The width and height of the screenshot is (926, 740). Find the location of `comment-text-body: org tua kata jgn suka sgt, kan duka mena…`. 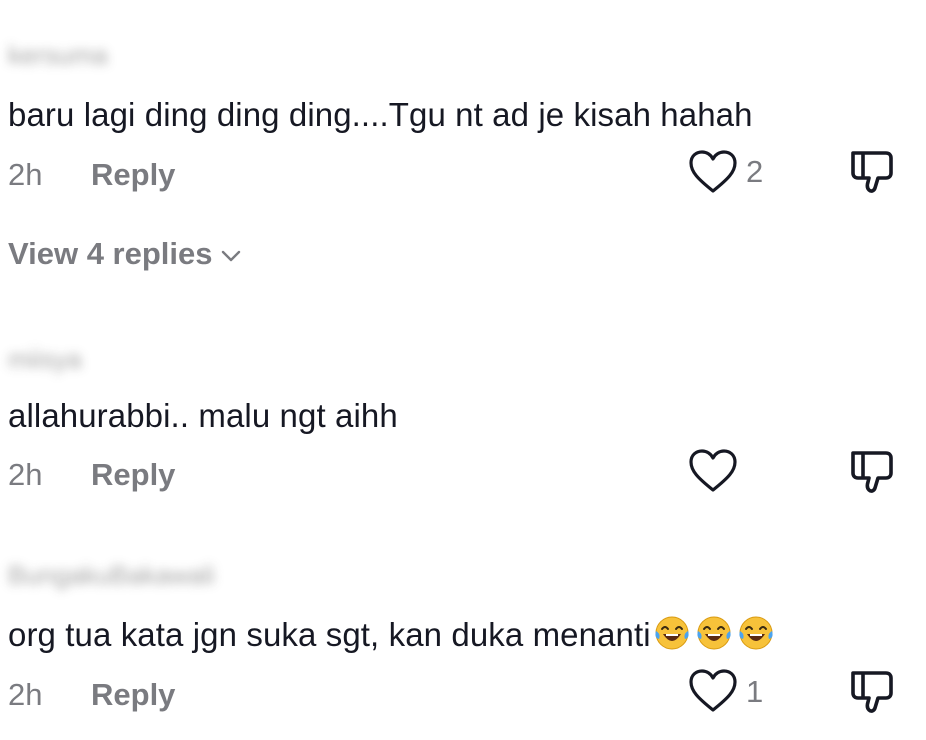

comment-text-body: org tua kata jgn suka sgt, kan duka mena… is located at coordinates (329, 634).